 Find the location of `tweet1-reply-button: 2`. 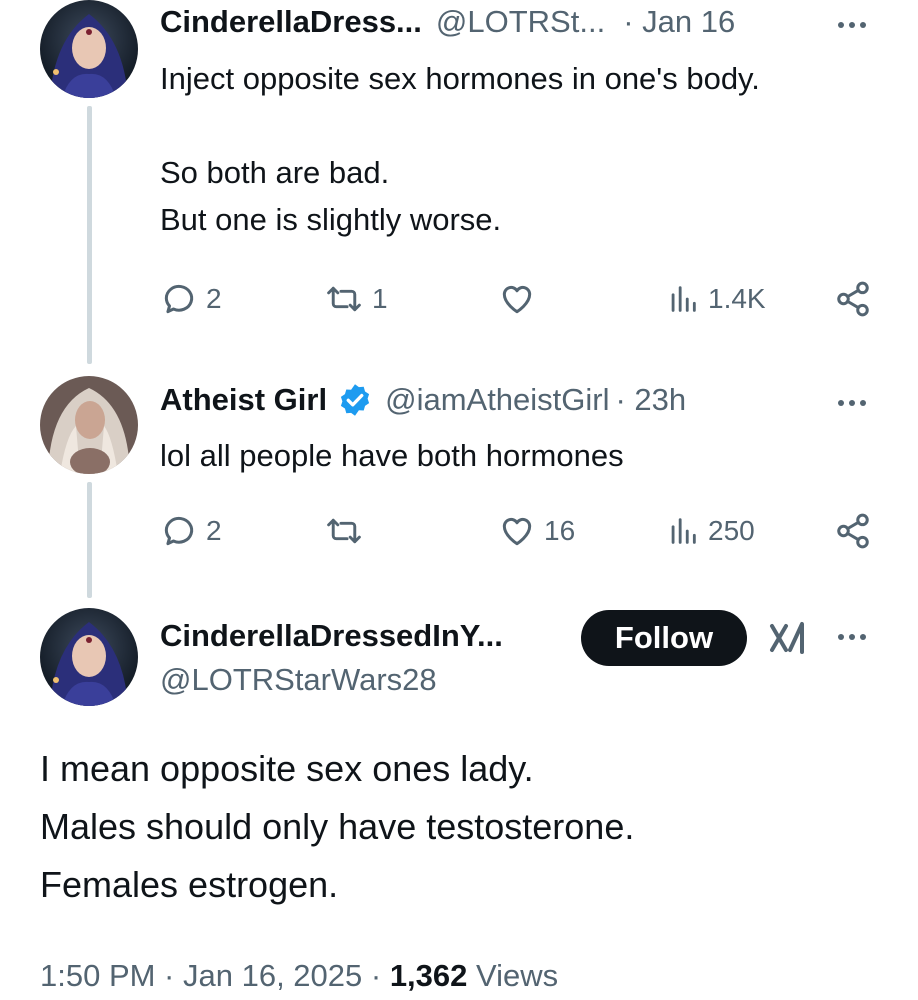

tweet1-reply-button: 2 is located at coordinates (191, 299).